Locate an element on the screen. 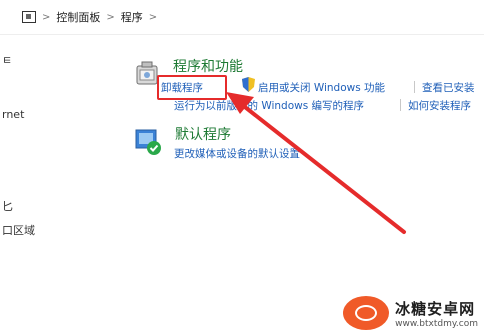 Image resolution: width=484 pixels, height=334 pixels. watermark: 冰糖安卓网 www.btxtdmy.com is located at coordinates (410, 313).